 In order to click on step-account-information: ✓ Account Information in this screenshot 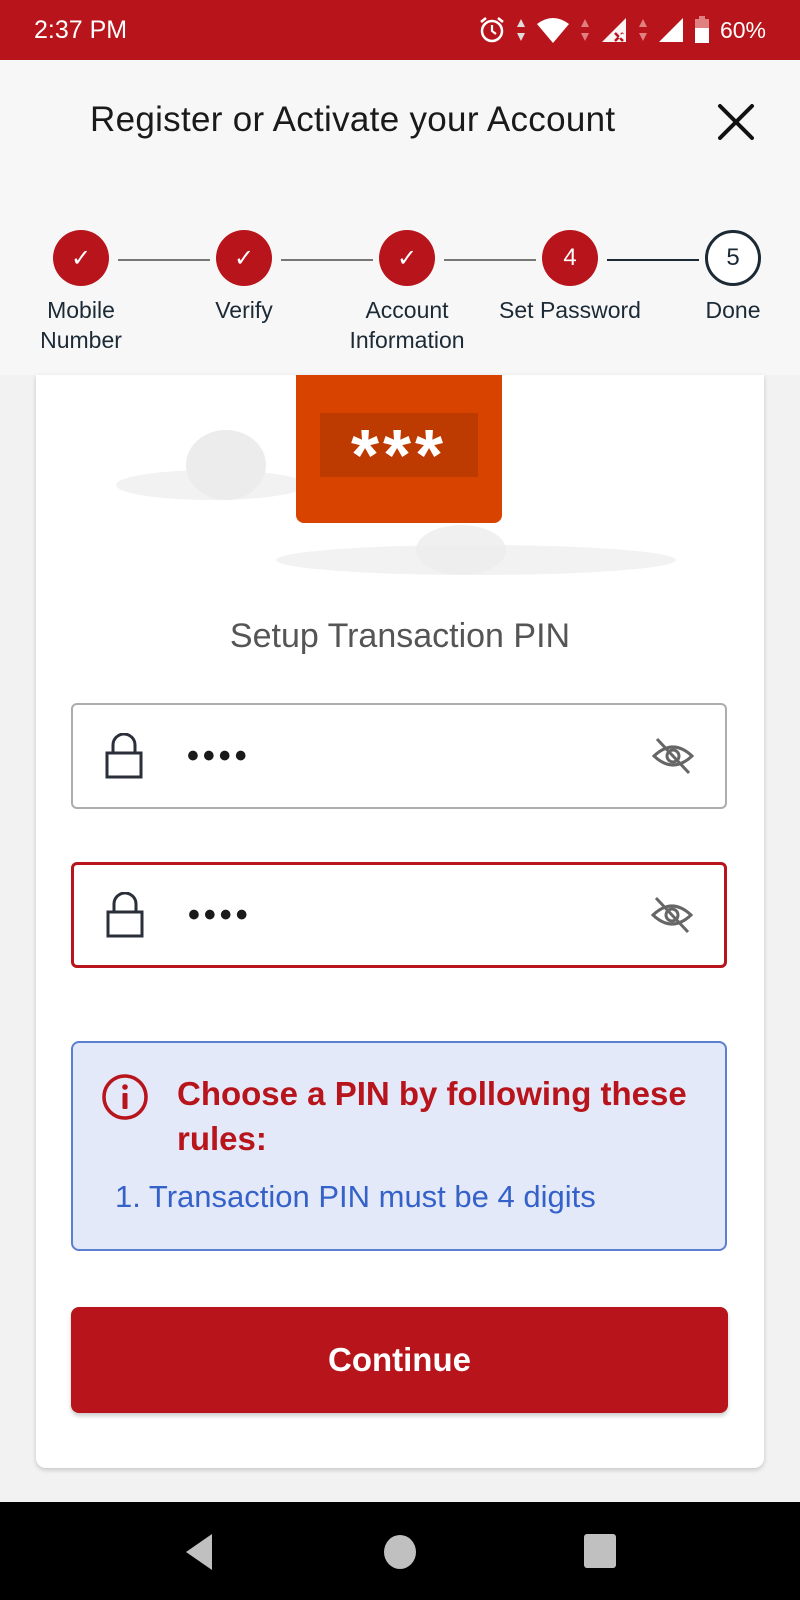, I will do `click(407, 292)`.